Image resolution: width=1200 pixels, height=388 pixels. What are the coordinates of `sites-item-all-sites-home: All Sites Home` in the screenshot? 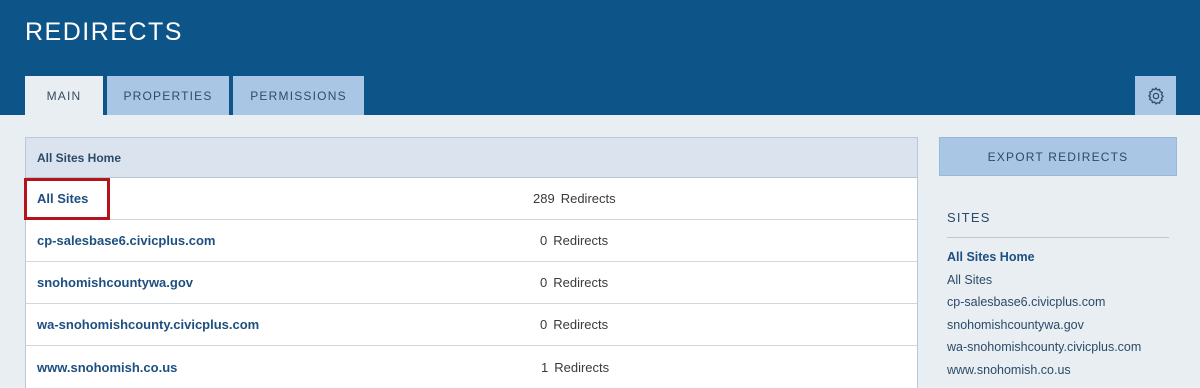 It's located at (1044, 257).